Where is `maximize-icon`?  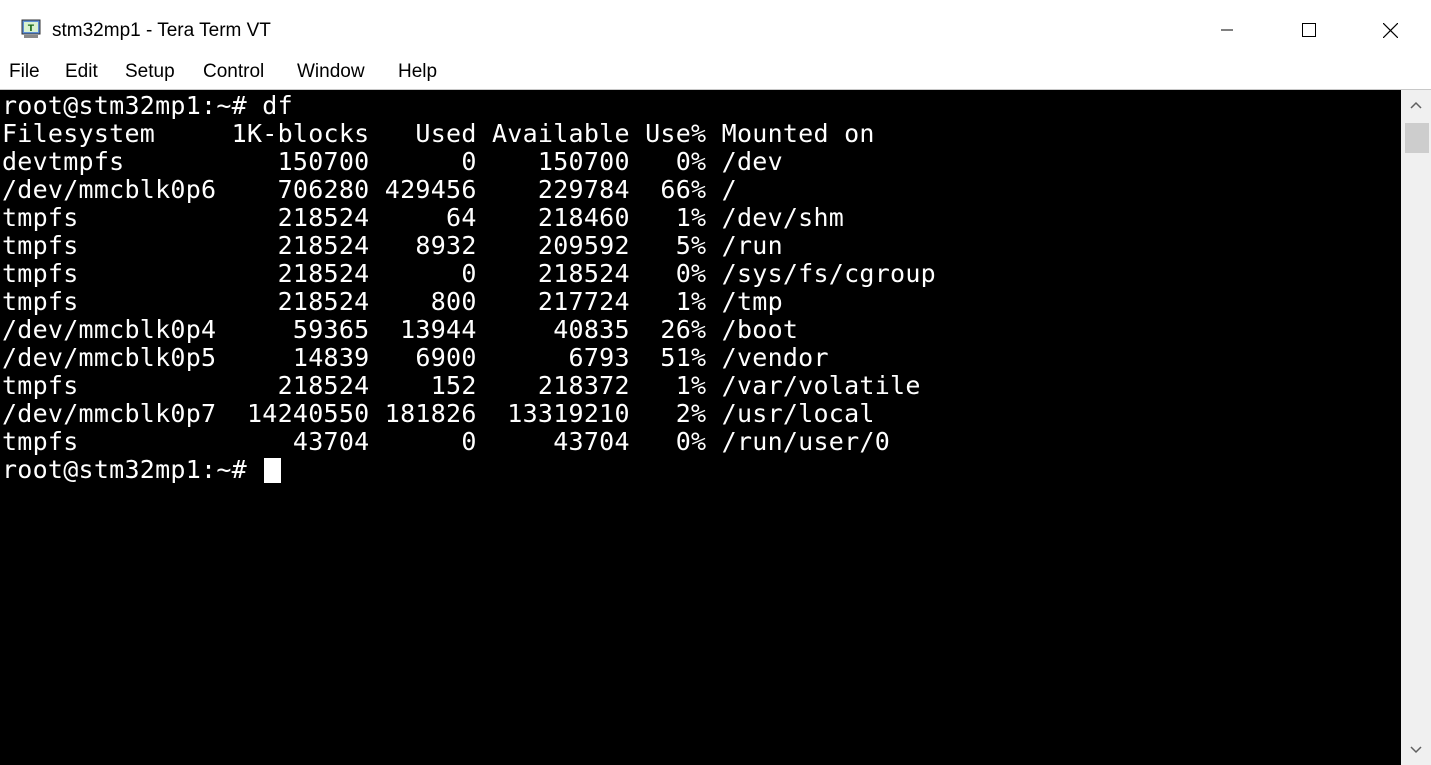
maximize-icon is located at coordinates (1309, 30).